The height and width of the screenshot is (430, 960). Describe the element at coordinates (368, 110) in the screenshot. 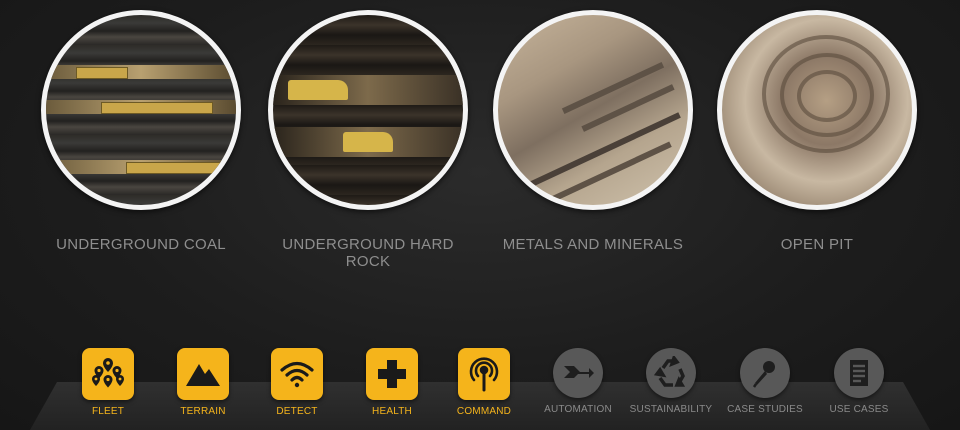

I see `underground-hard-rock-image` at that location.